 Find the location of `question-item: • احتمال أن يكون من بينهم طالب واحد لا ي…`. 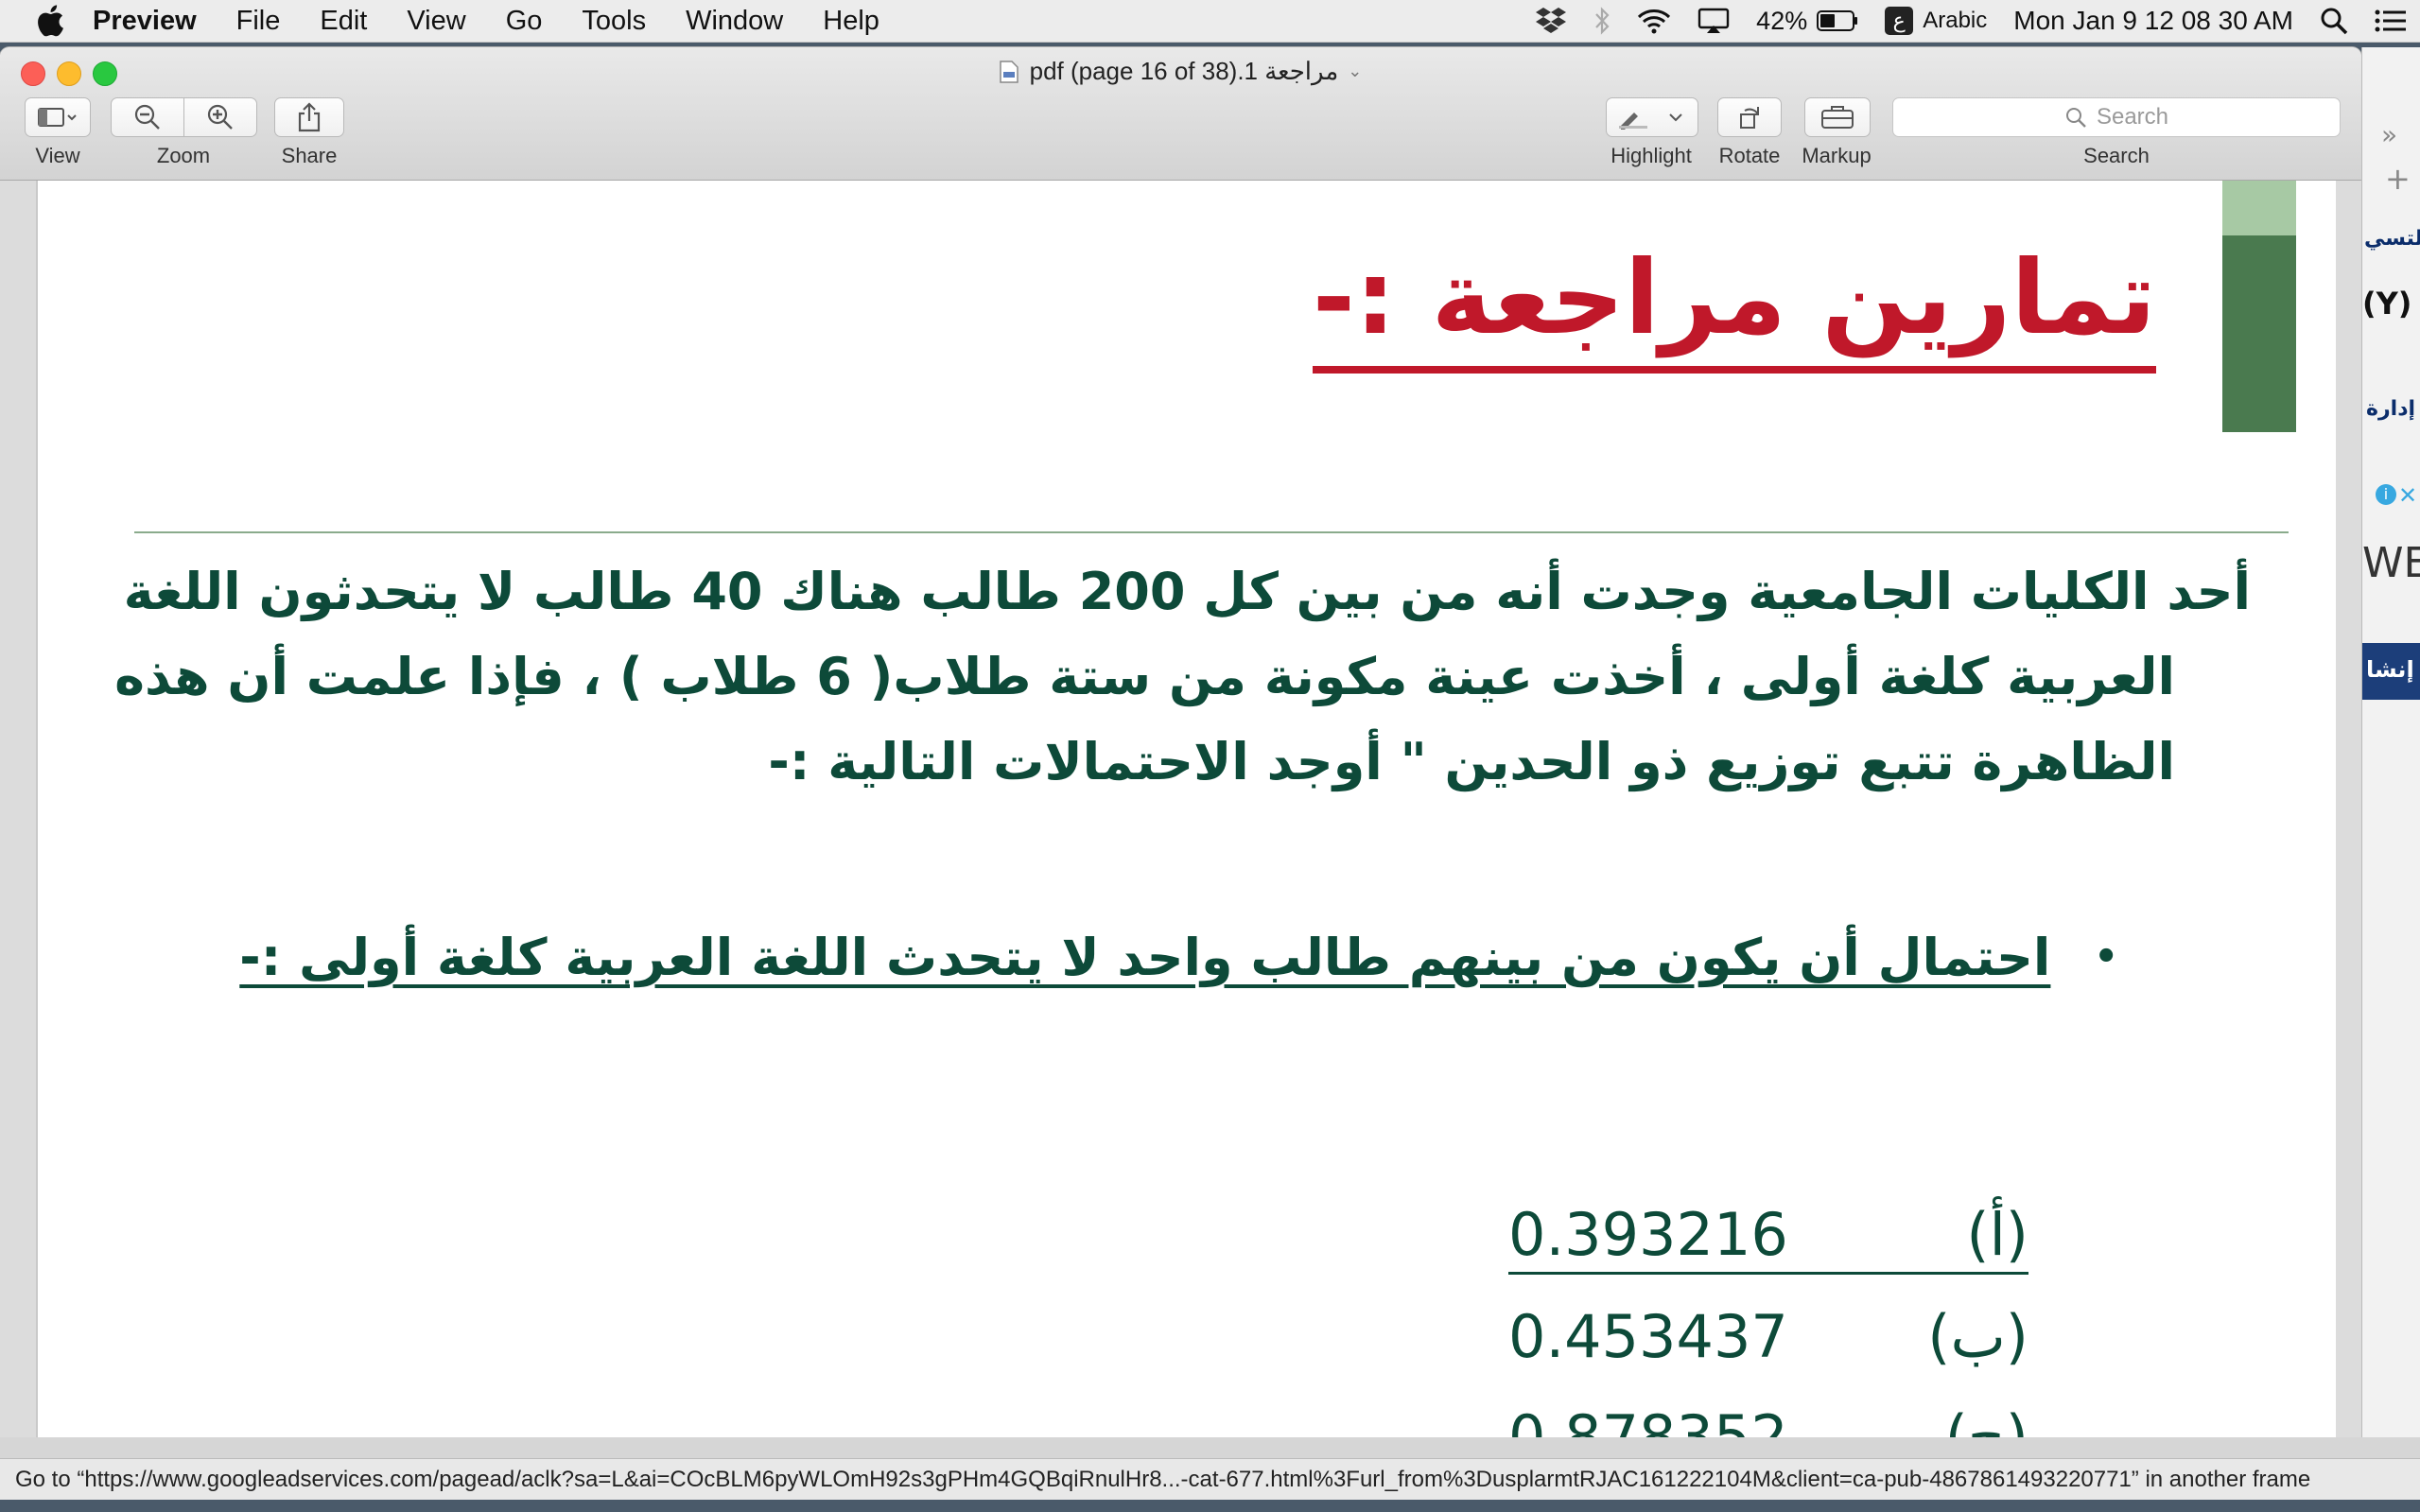

question-item: • احتمال أن يكون من بينهم طالب واحد لا ي… is located at coordinates (1178, 957).